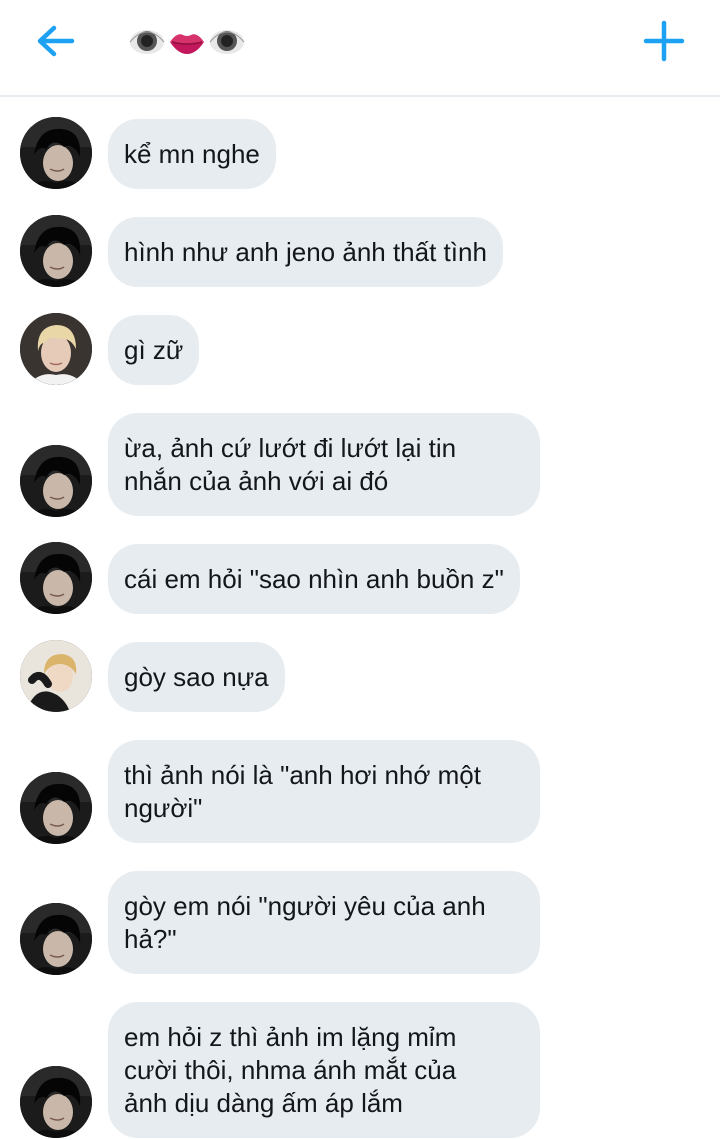 The height and width of the screenshot is (1140, 720). Describe the element at coordinates (305, 252) in the screenshot. I see `message-bubble: hình như anh jeno ảnh thất tình` at that location.